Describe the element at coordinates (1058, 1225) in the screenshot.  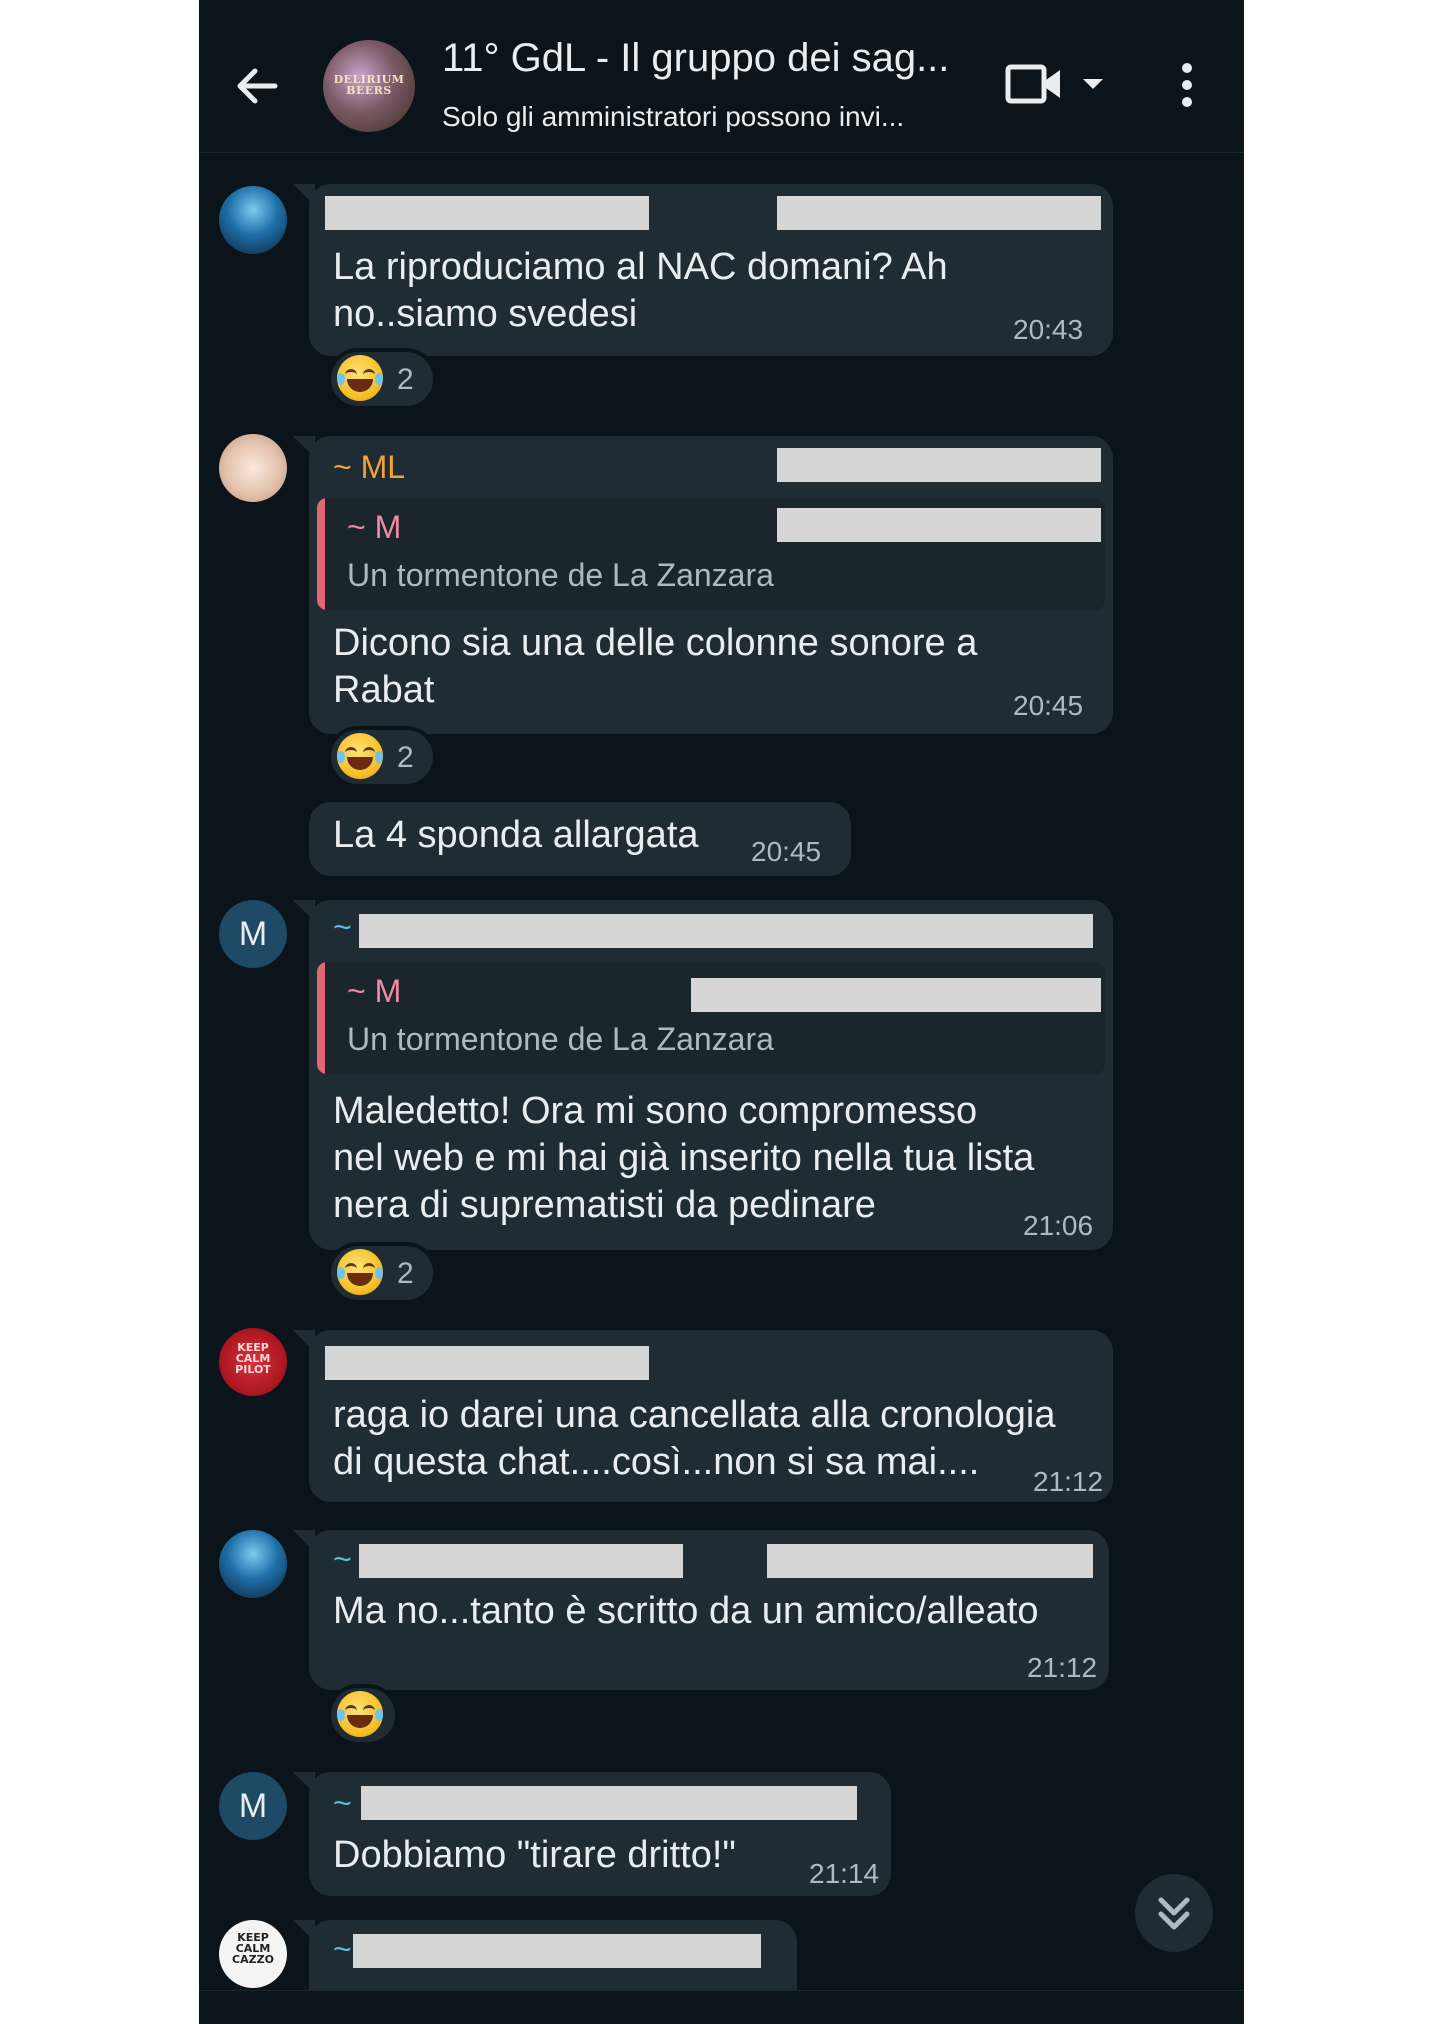
I see `message-time: 21:06` at that location.